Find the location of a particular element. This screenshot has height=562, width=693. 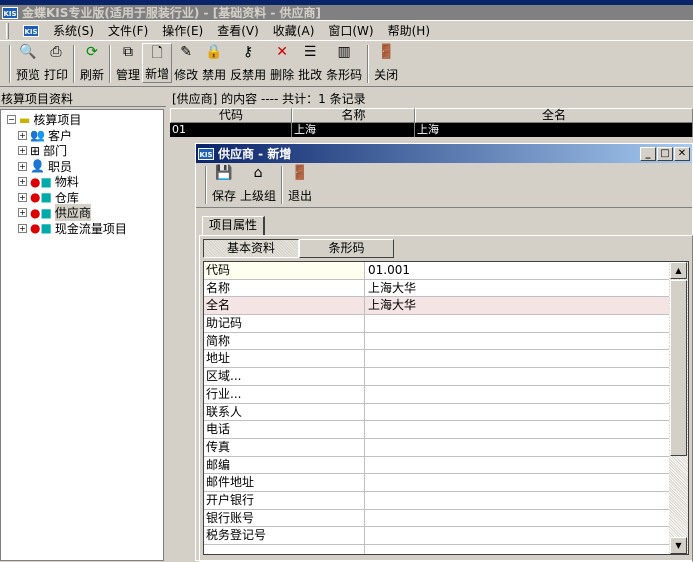

property-row: 开户银行 is located at coordinates (436, 500).